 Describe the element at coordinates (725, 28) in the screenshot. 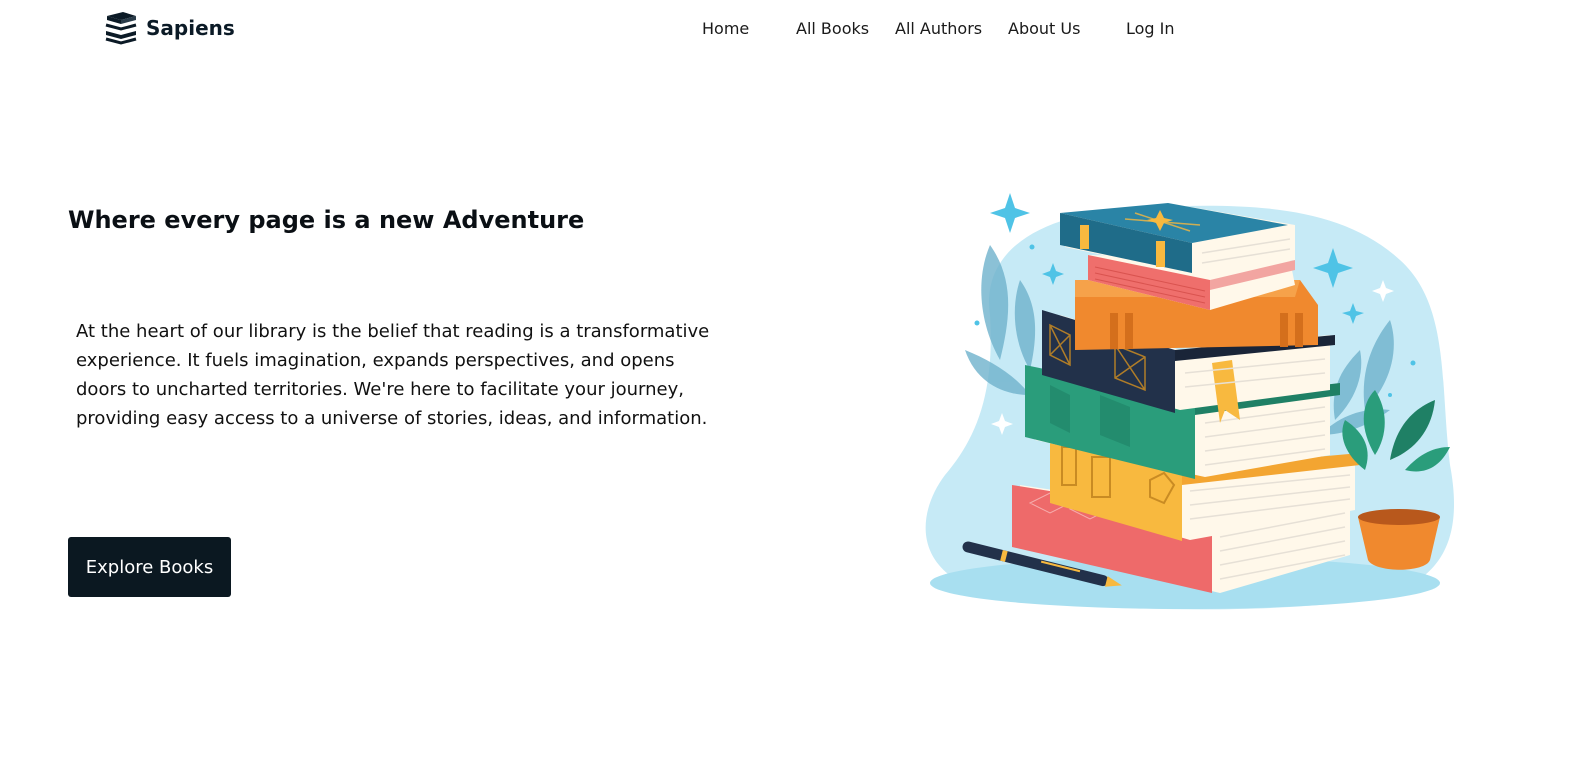

I see `nav-home: Home` at that location.